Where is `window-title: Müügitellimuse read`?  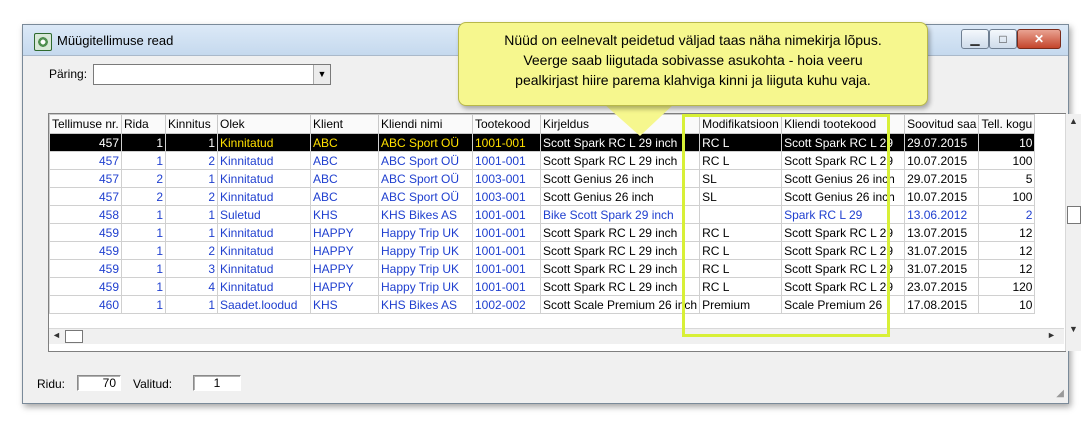 window-title: Müügitellimuse read is located at coordinates (115, 40).